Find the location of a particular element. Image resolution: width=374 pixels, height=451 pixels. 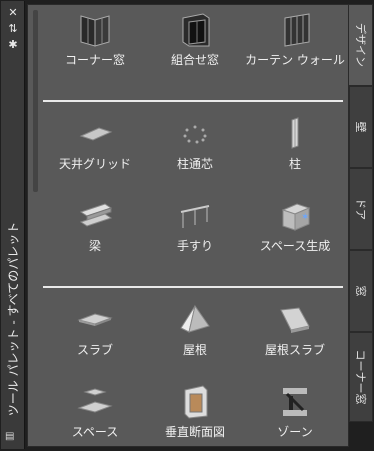

tool-roof: 屋根 is located at coordinates (195, 330).